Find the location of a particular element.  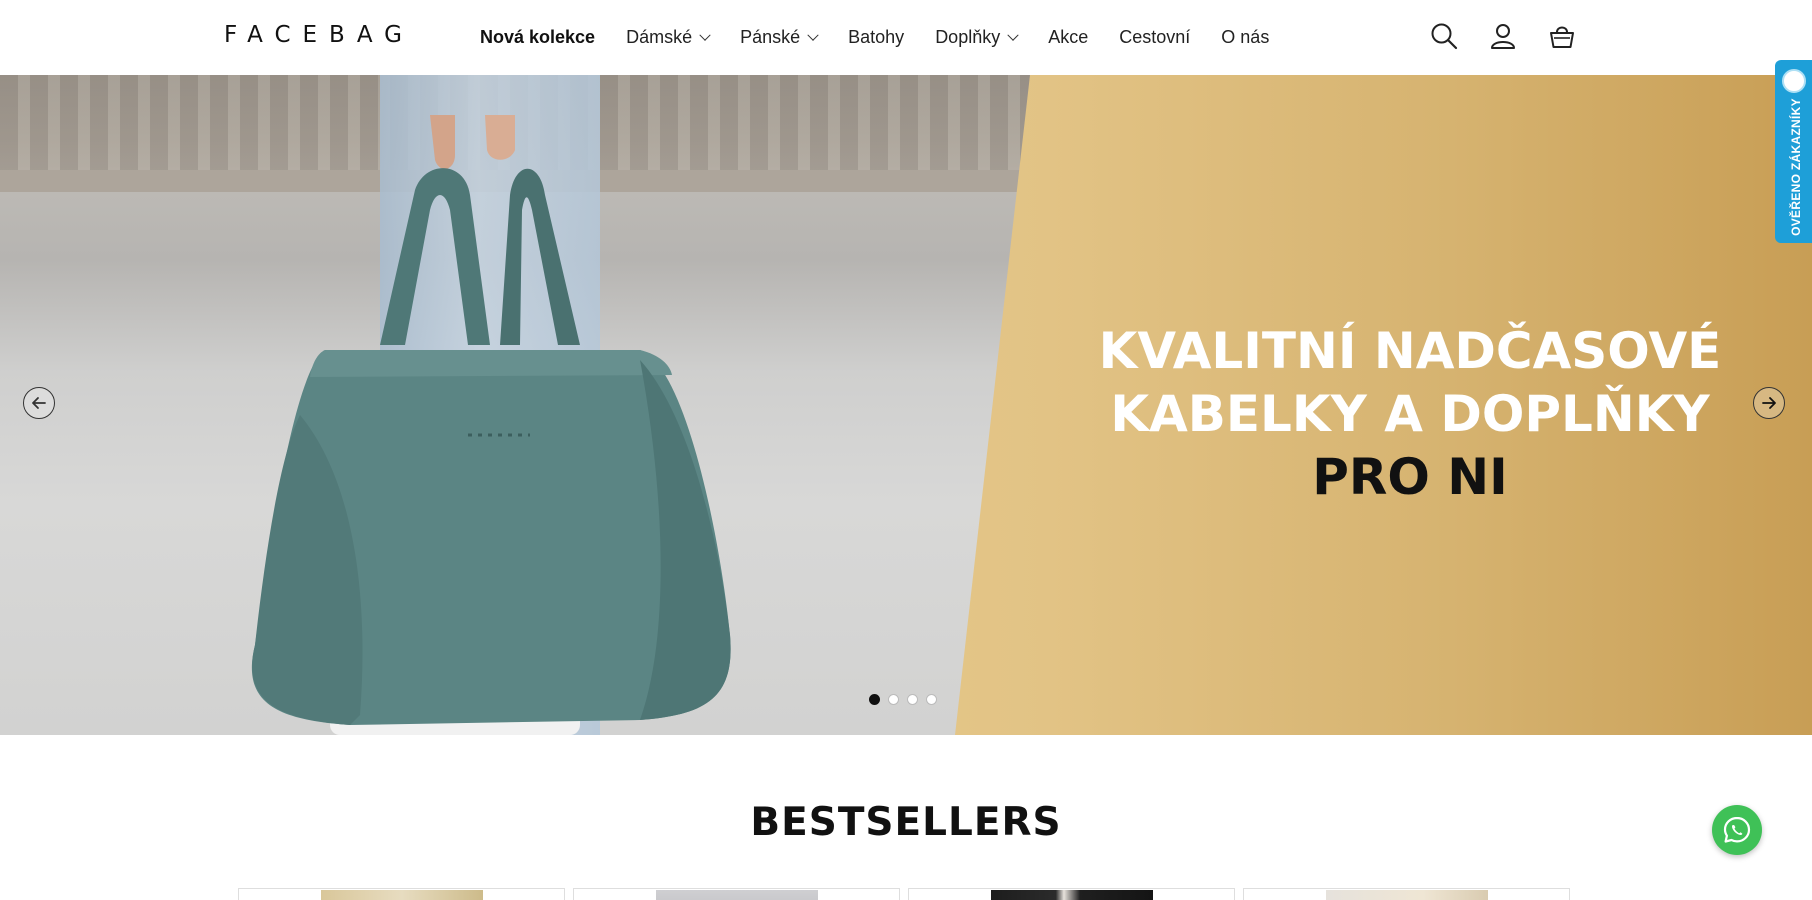

arrow-right-icon is located at coordinates (1769, 403).